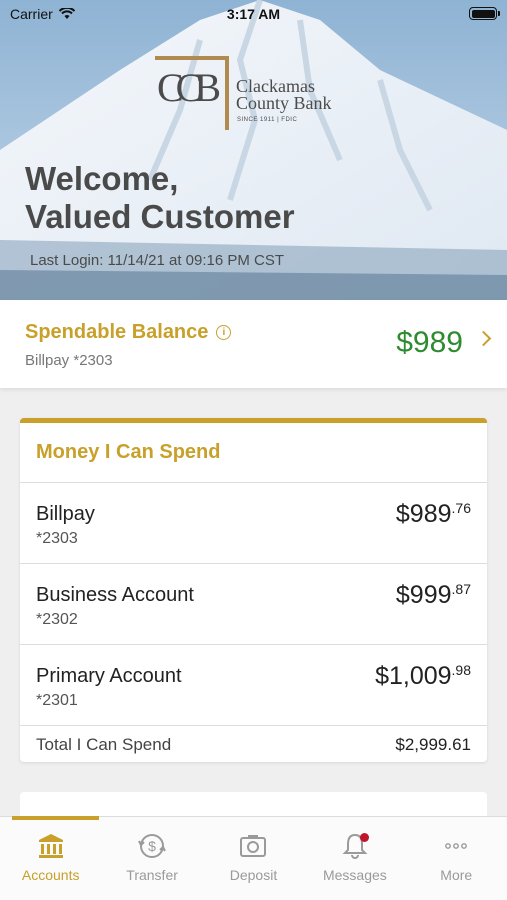 This screenshot has width=507, height=900. I want to click on balance-cents: .98, so click(461, 670).